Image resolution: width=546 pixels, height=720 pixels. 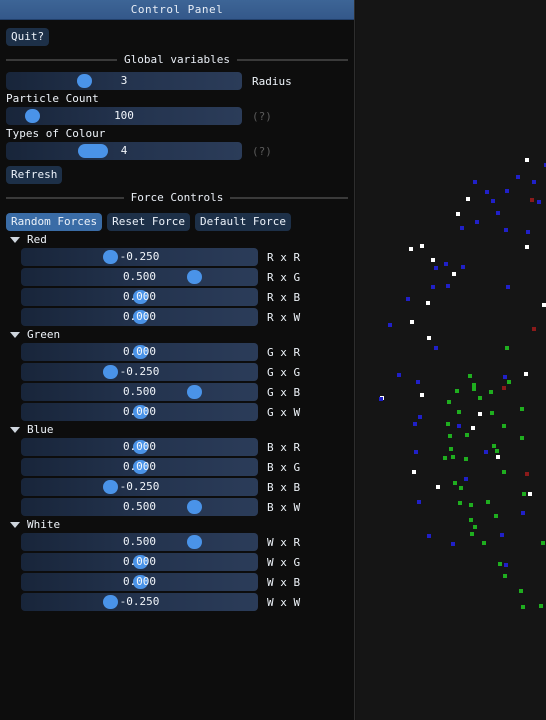 I want to click on force-slider-g-x-r: 0.000, so click(x=139, y=352).